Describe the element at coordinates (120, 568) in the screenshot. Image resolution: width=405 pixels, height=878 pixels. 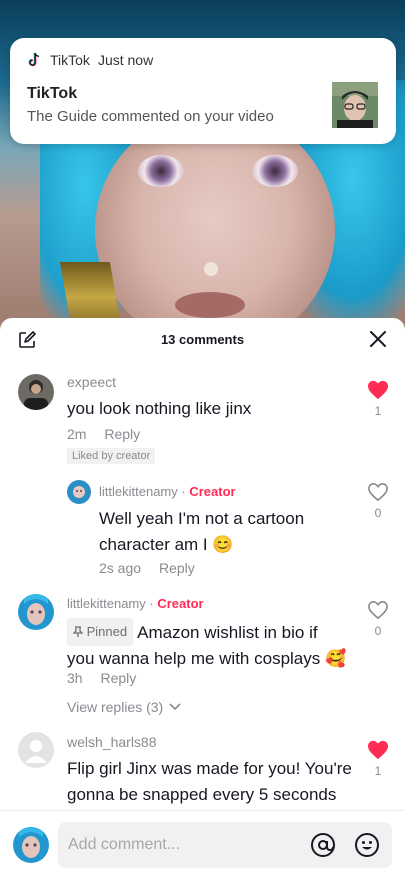
I see `comment-time: 2s ago` at that location.